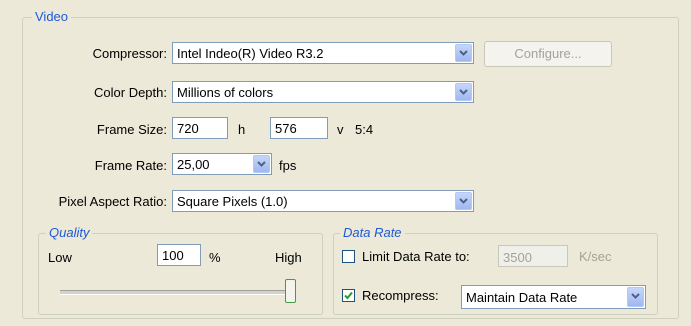  Describe the element at coordinates (286, 128) in the screenshot. I see `frame-height-value: 576` at that location.